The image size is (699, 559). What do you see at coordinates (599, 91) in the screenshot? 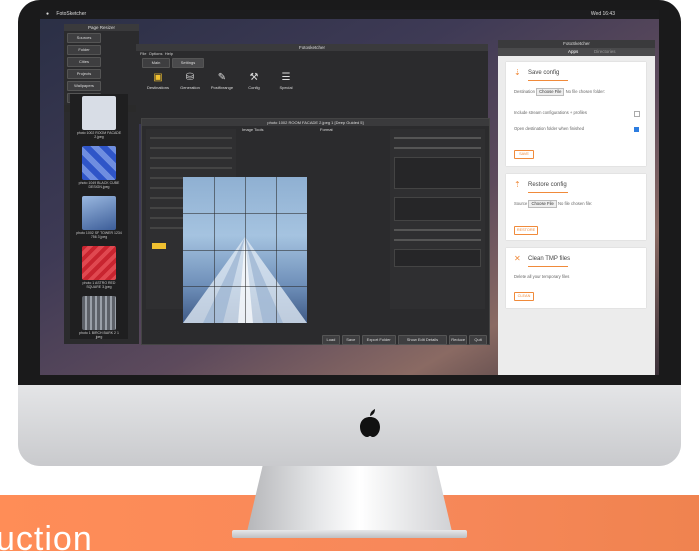
I see `folder-label: folder:` at bounding box center [599, 91].